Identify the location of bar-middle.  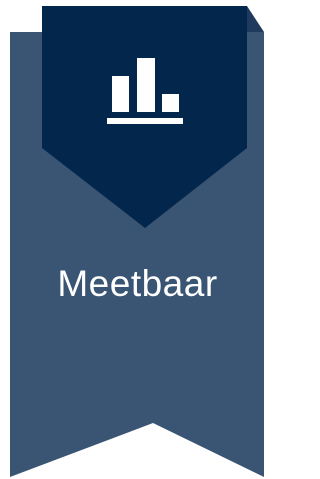
(146, 85).